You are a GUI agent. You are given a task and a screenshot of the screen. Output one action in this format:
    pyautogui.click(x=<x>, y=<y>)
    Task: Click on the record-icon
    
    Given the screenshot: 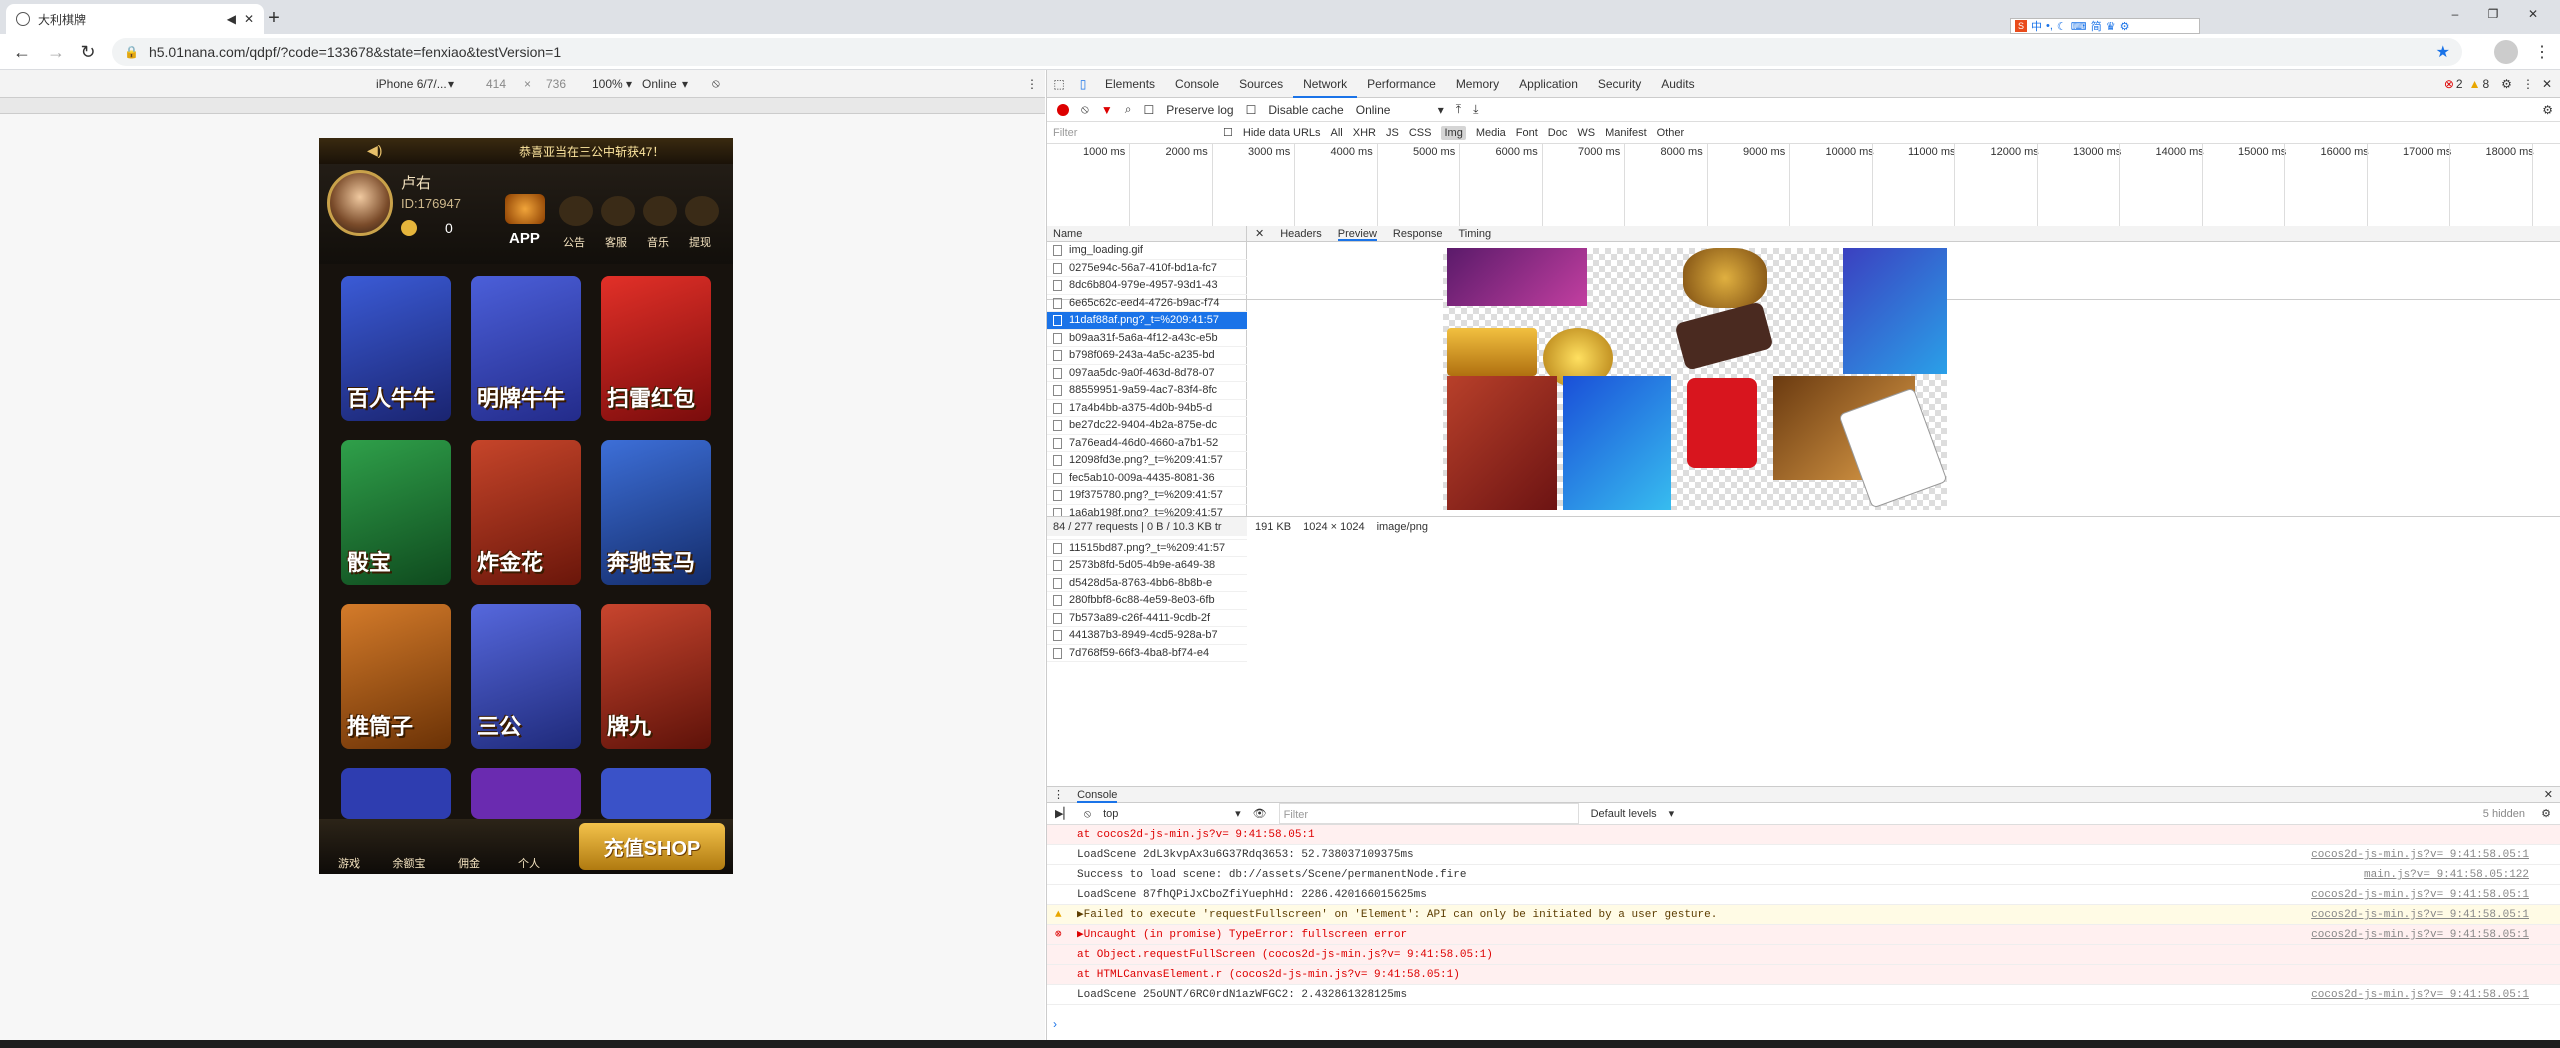 What is the action you would take?
    pyautogui.click(x=1063, y=109)
    